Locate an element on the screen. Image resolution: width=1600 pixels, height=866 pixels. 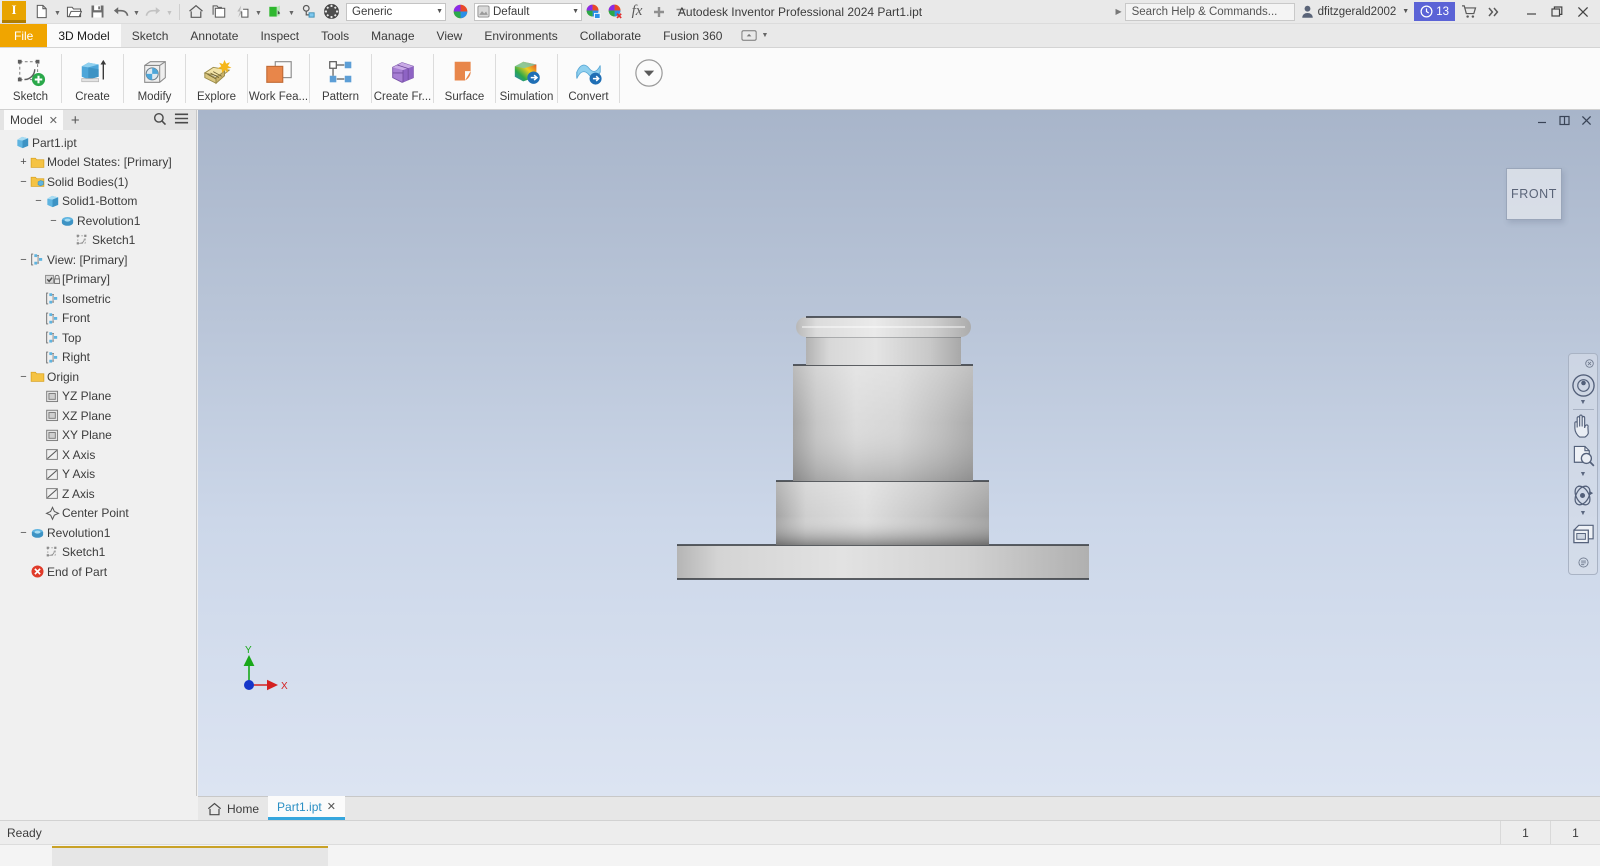
expand-icon: + is located at coordinates (23, 162).